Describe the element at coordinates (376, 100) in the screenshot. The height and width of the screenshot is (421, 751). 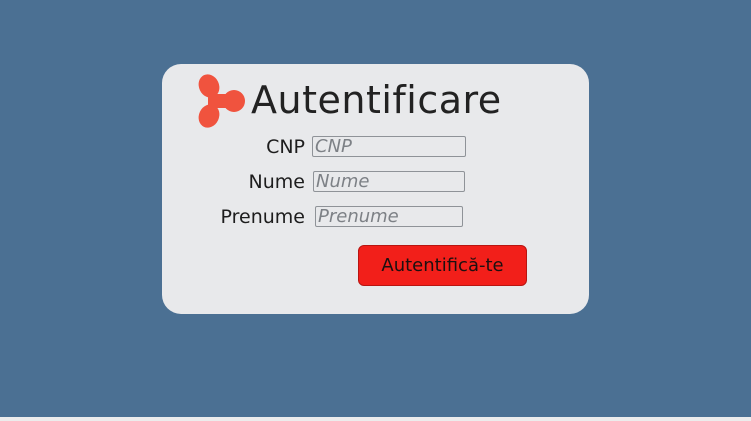
I see `page-title: Autentificare` at that location.